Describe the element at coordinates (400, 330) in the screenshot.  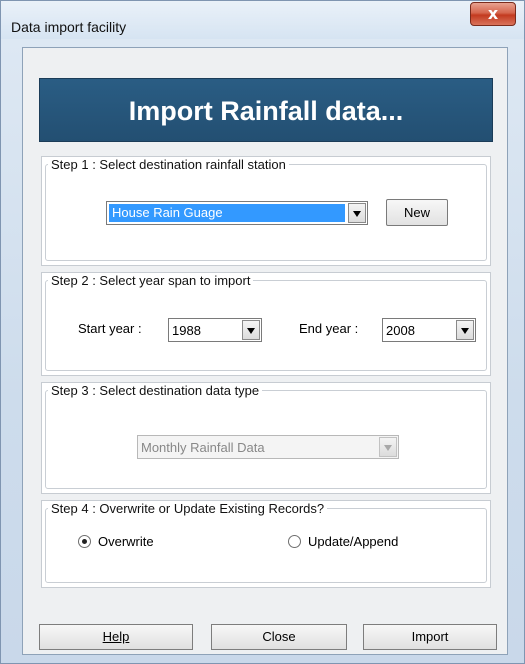
I see `end-year-value: 2008` at that location.